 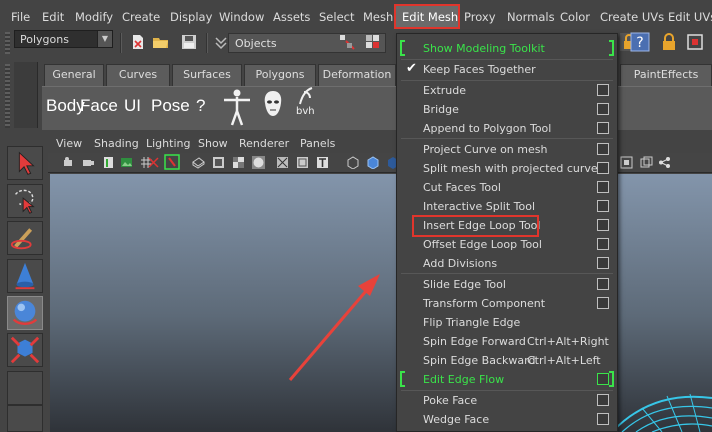 What do you see at coordinates (25, 201) in the screenshot?
I see `lasso-tool-button` at bounding box center [25, 201].